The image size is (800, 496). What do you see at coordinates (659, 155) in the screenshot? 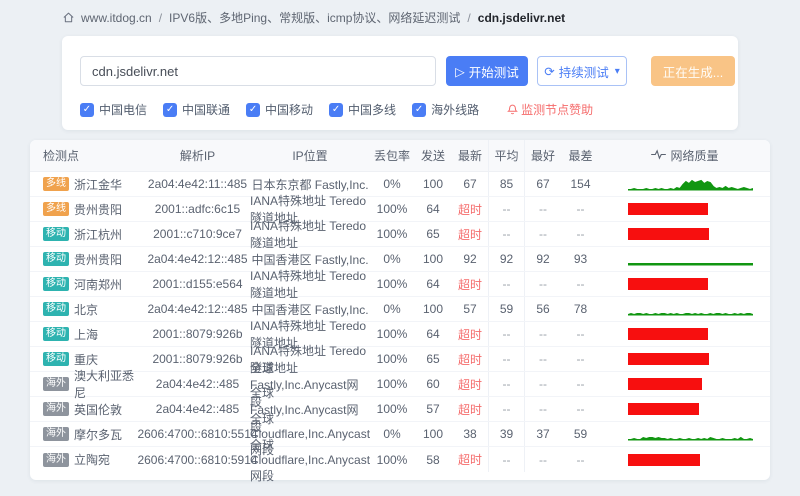
I see `pulse-icon` at bounding box center [659, 155].